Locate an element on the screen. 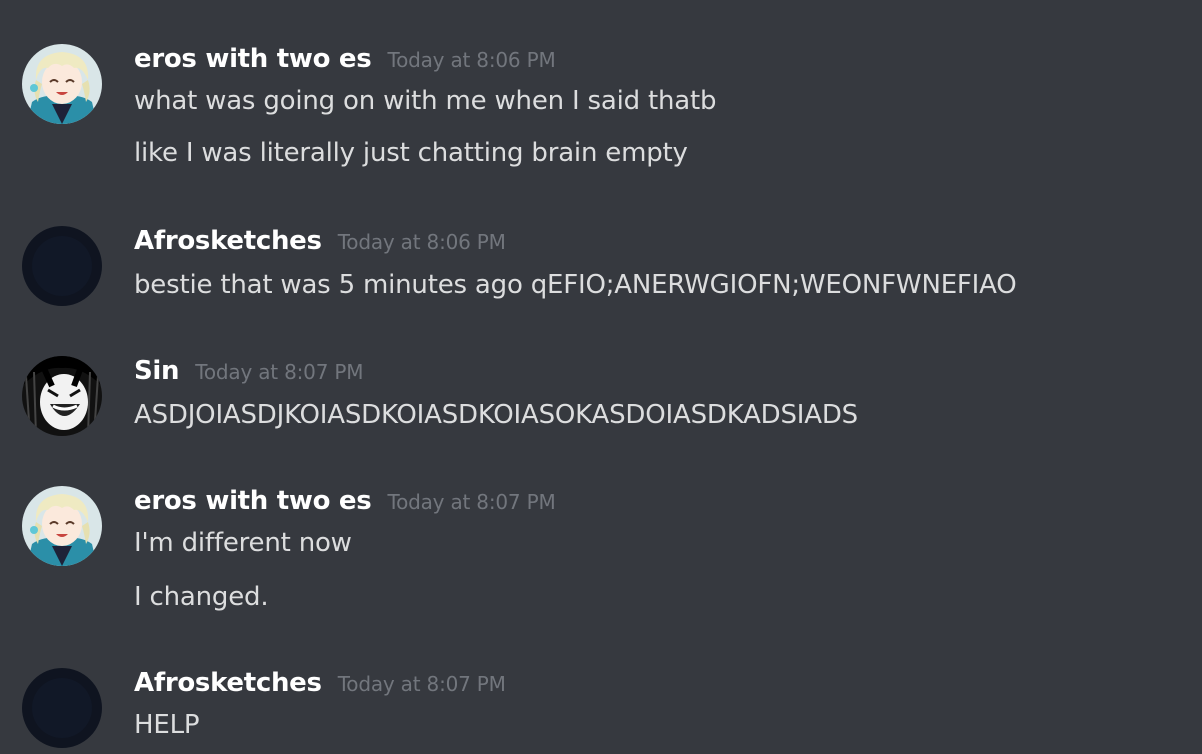 The width and height of the screenshot is (1202, 754). message-header: eros with two es Today at 8:07 PM is located at coordinates (345, 503).